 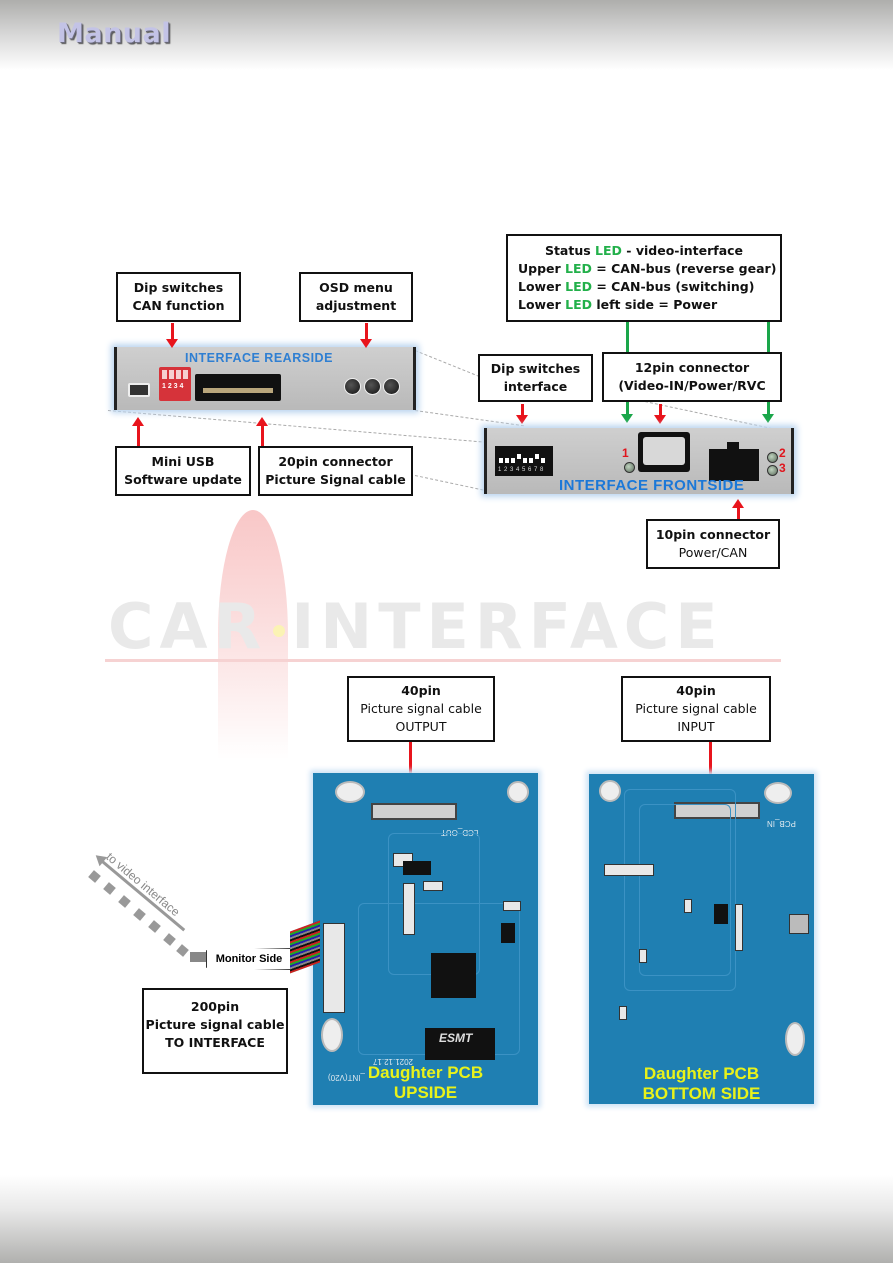 I want to click on label-line: Software update, so click(x=183, y=479).